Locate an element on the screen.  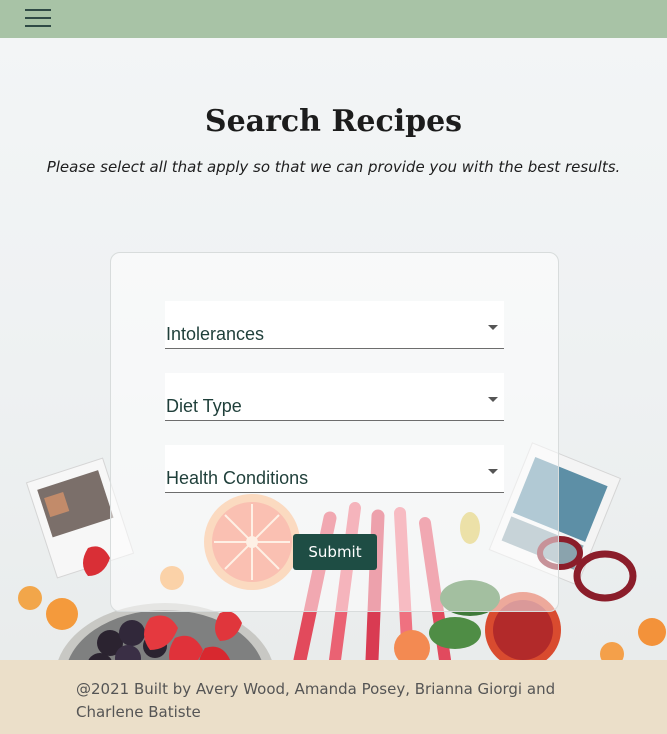
top-navbar is located at coordinates (333, 19).